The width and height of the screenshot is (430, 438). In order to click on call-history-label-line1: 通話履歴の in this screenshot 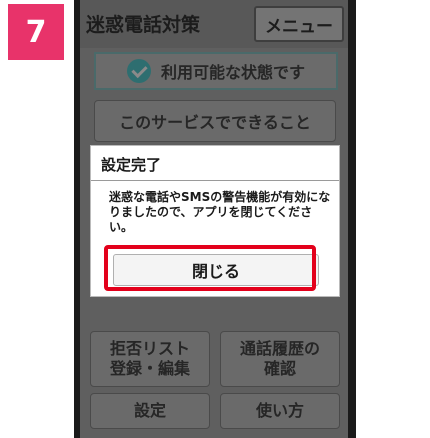, I will do `click(279, 348)`.